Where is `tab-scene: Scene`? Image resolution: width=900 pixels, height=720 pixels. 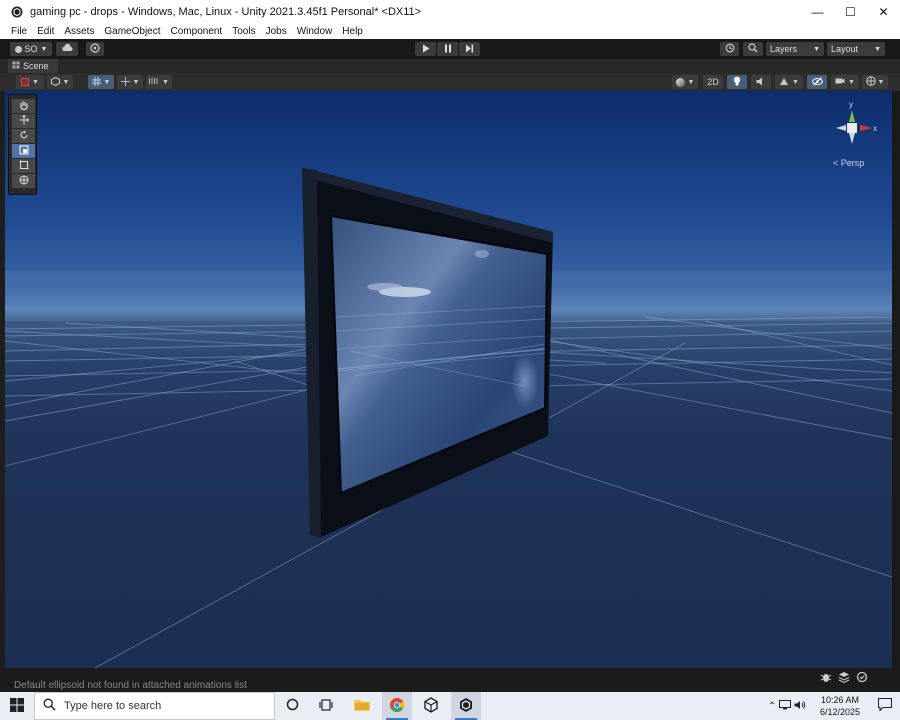
tab-scene: Scene is located at coordinates (33, 66).